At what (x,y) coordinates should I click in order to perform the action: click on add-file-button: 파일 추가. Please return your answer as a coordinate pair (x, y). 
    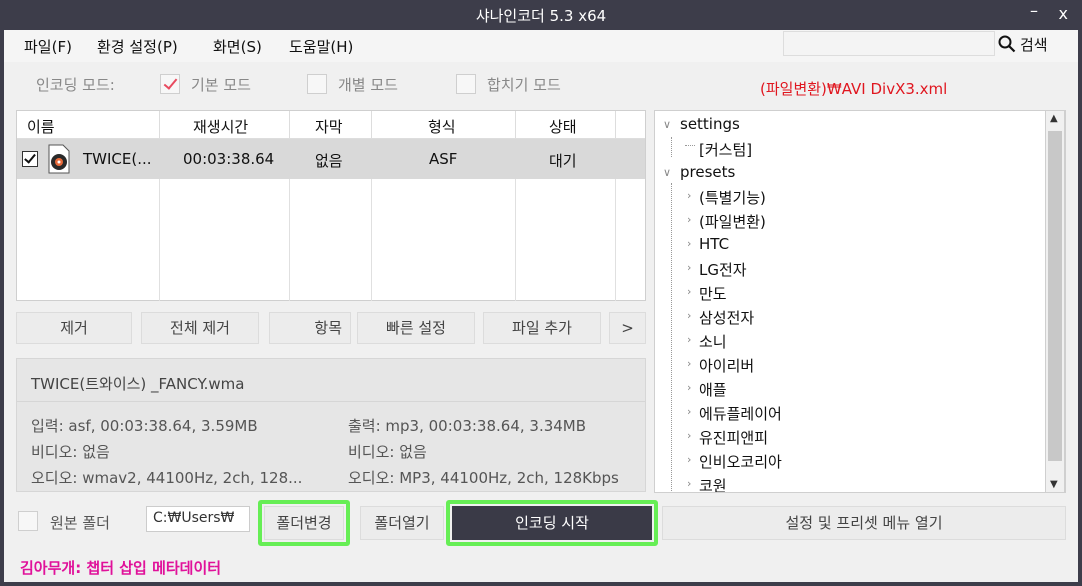
    Looking at the image, I should click on (542, 328).